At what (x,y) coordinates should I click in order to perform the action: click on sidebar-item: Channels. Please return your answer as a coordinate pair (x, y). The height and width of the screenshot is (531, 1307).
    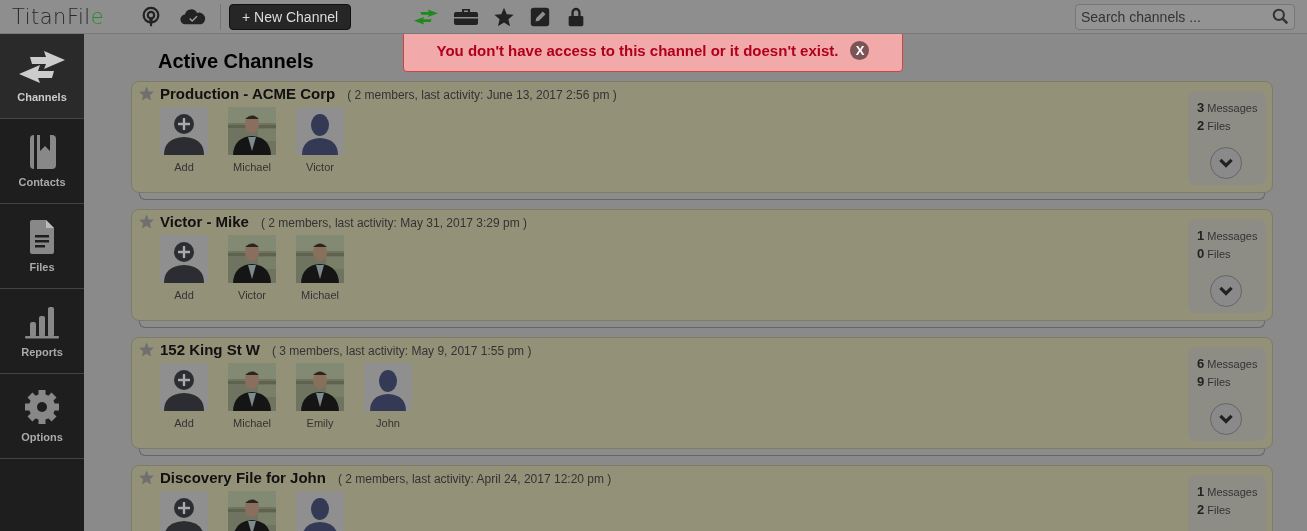
    Looking at the image, I should click on (42, 76).